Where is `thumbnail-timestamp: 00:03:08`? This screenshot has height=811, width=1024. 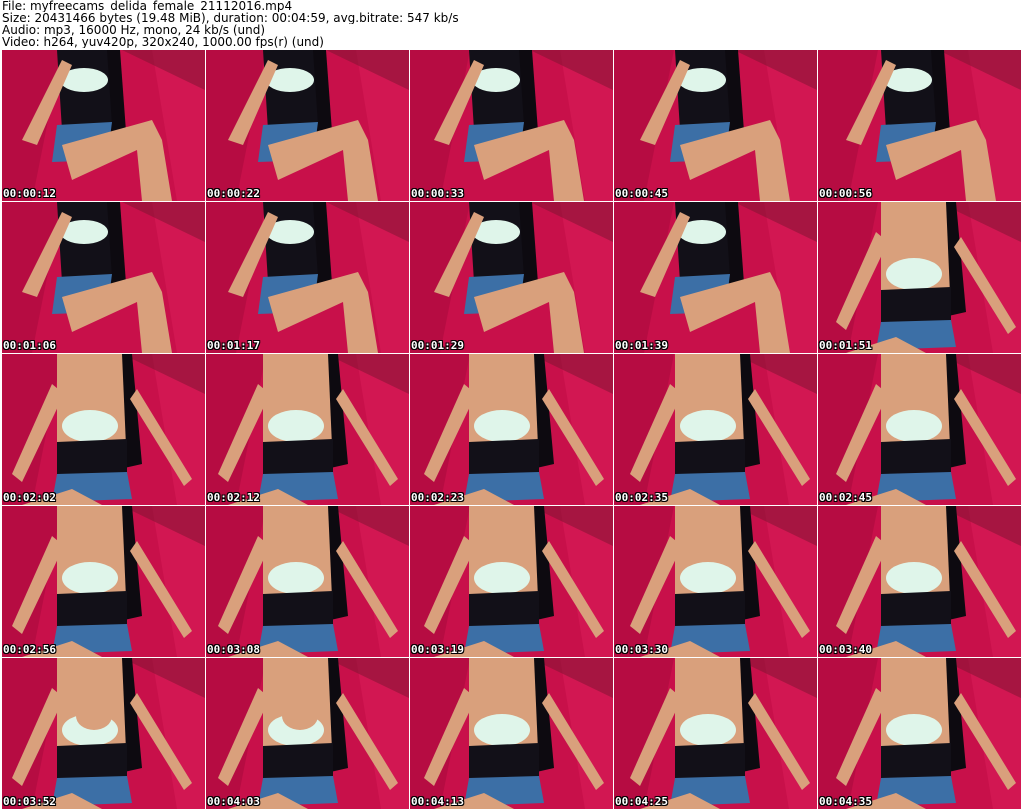 thumbnail-timestamp: 00:03:08 is located at coordinates (233, 649).